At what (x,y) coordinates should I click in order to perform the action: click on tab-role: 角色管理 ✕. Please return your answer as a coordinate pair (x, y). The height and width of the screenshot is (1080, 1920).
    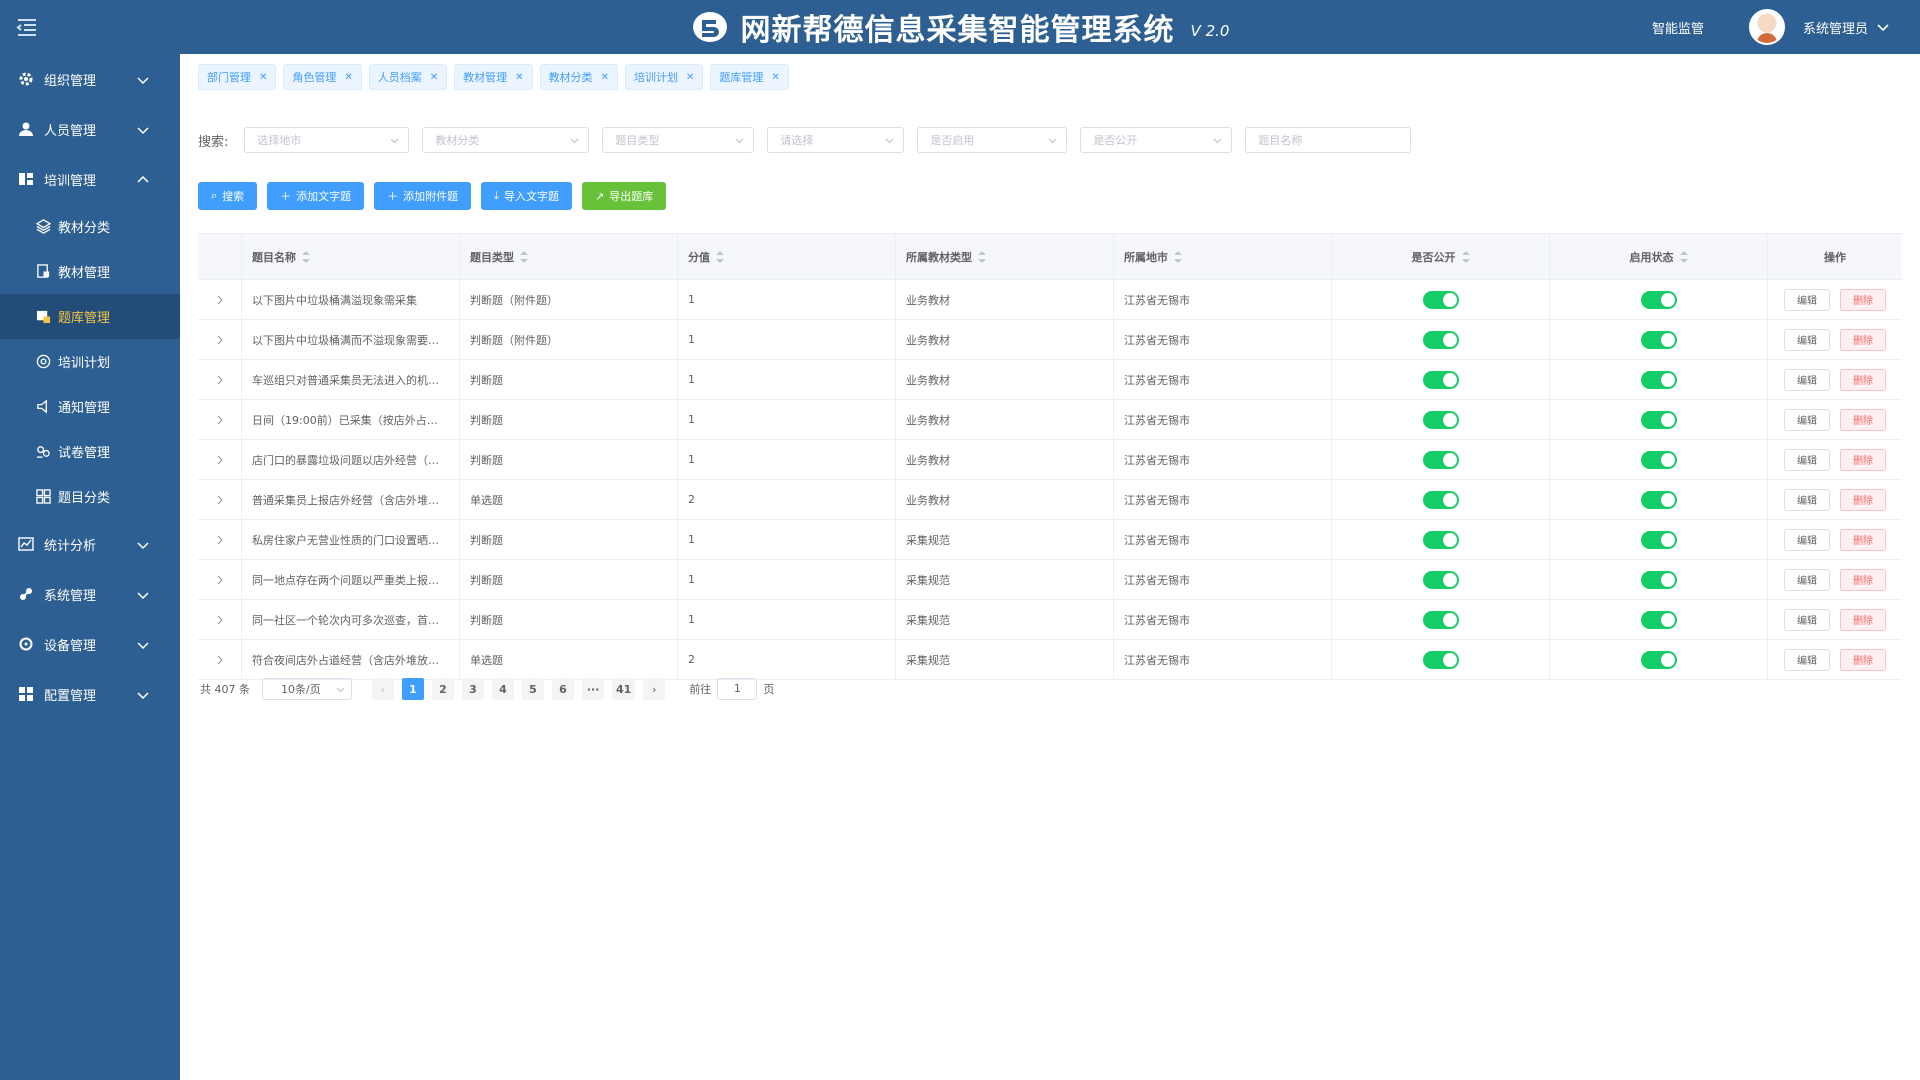
    Looking at the image, I should click on (322, 77).